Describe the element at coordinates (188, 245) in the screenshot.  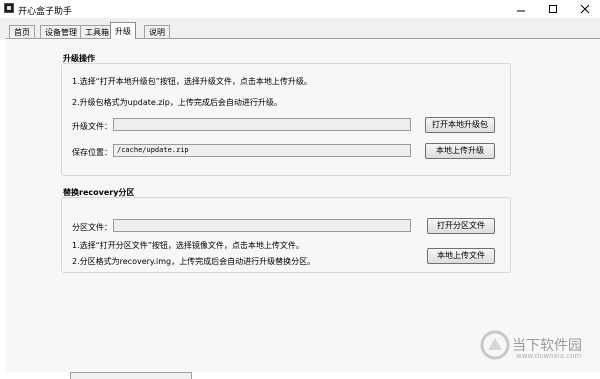
I see `recovery-instruction-1: 1.选择“打开分区文件”按钮，选择镜像文件，点击本地上传文件。` at that location.